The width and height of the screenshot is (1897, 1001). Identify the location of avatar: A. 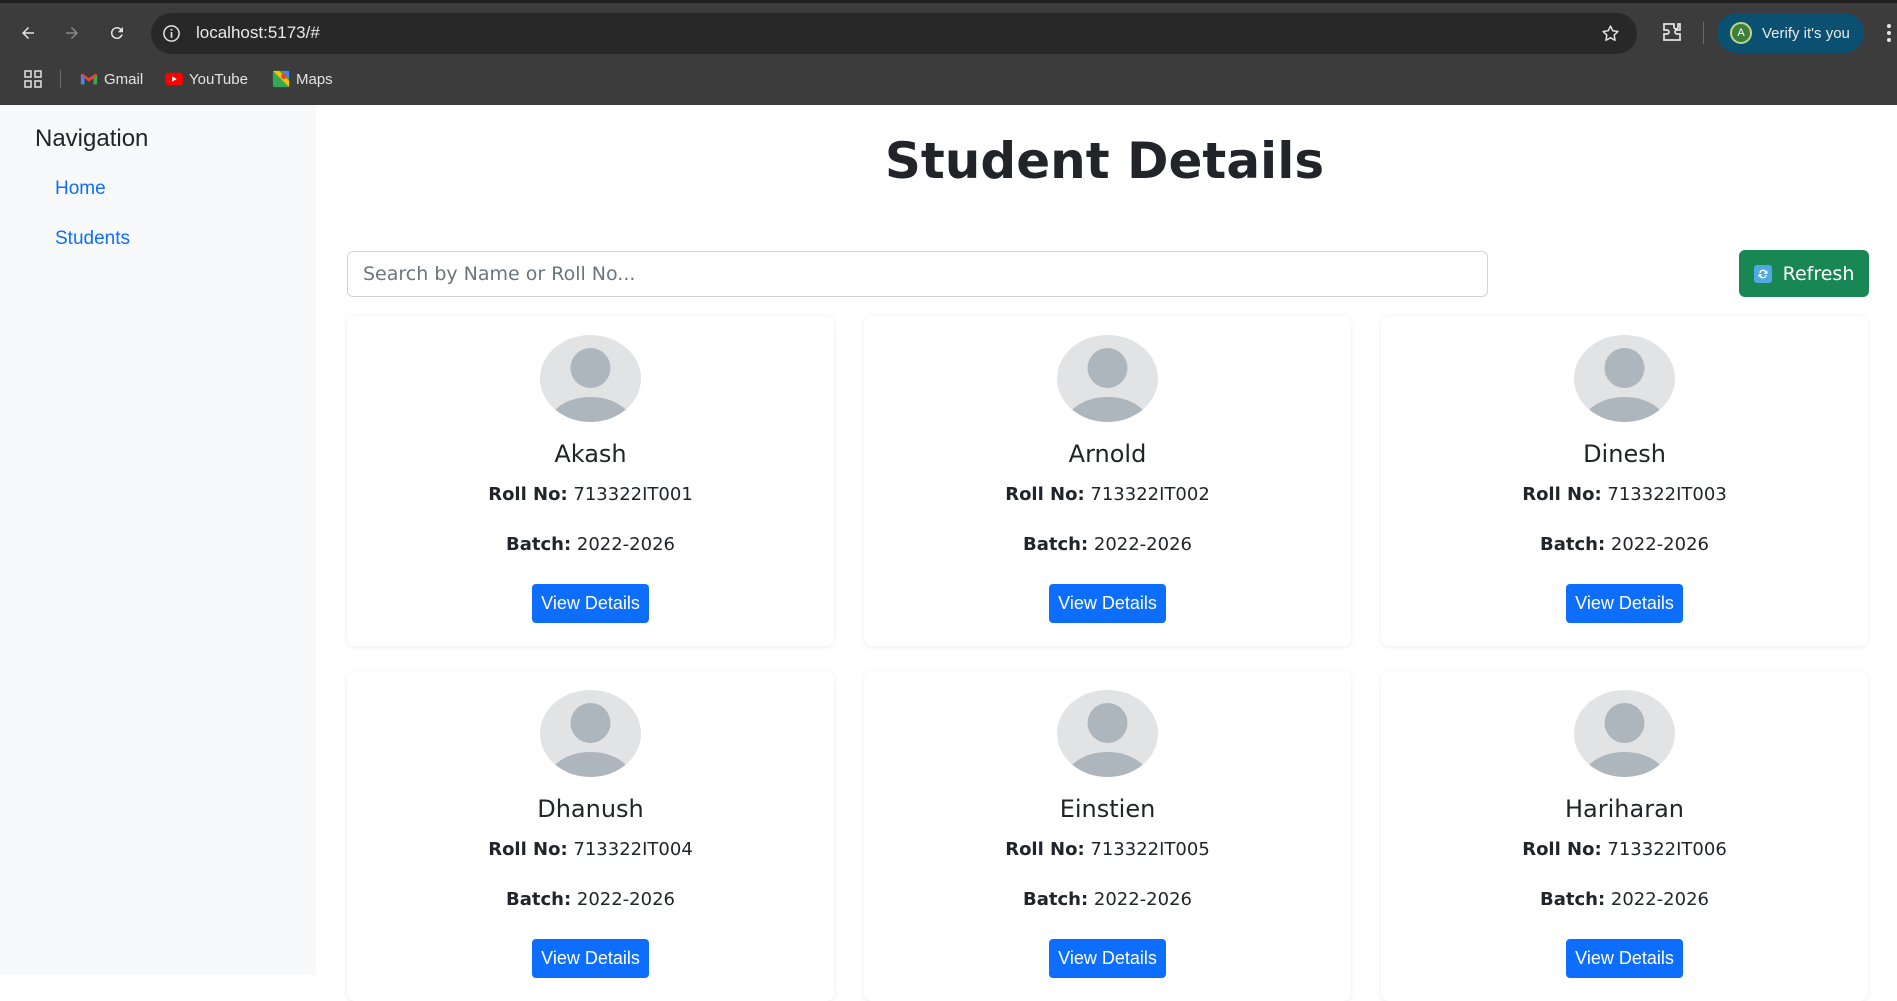
(1741, 33).